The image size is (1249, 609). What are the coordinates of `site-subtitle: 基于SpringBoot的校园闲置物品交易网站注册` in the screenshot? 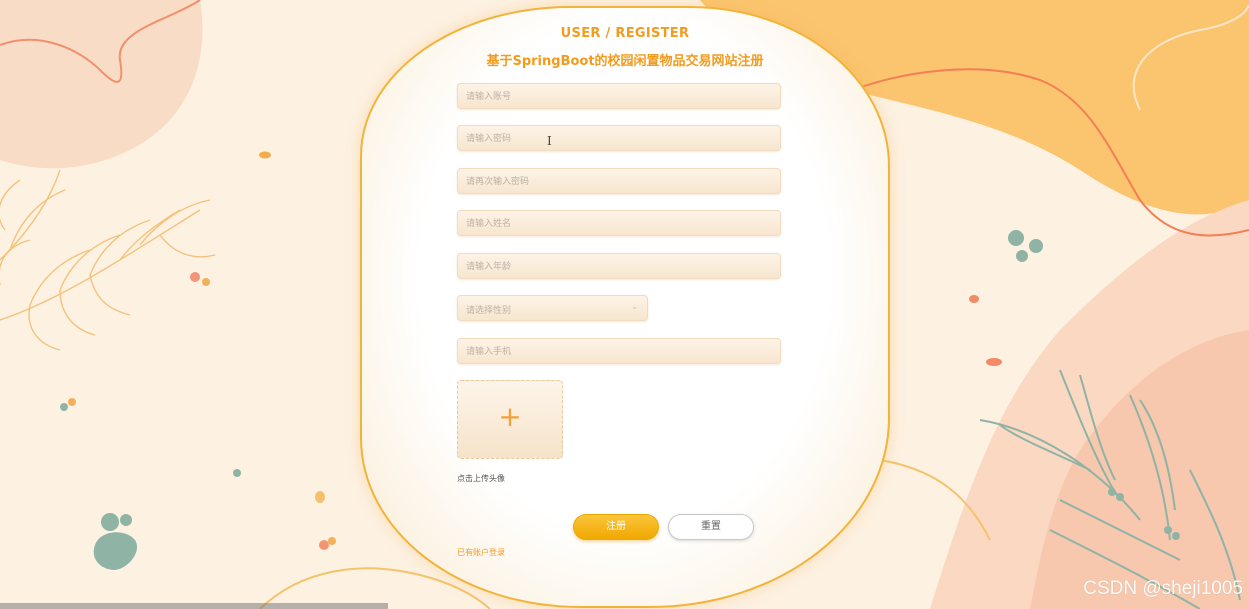 It's located at (625, 61).